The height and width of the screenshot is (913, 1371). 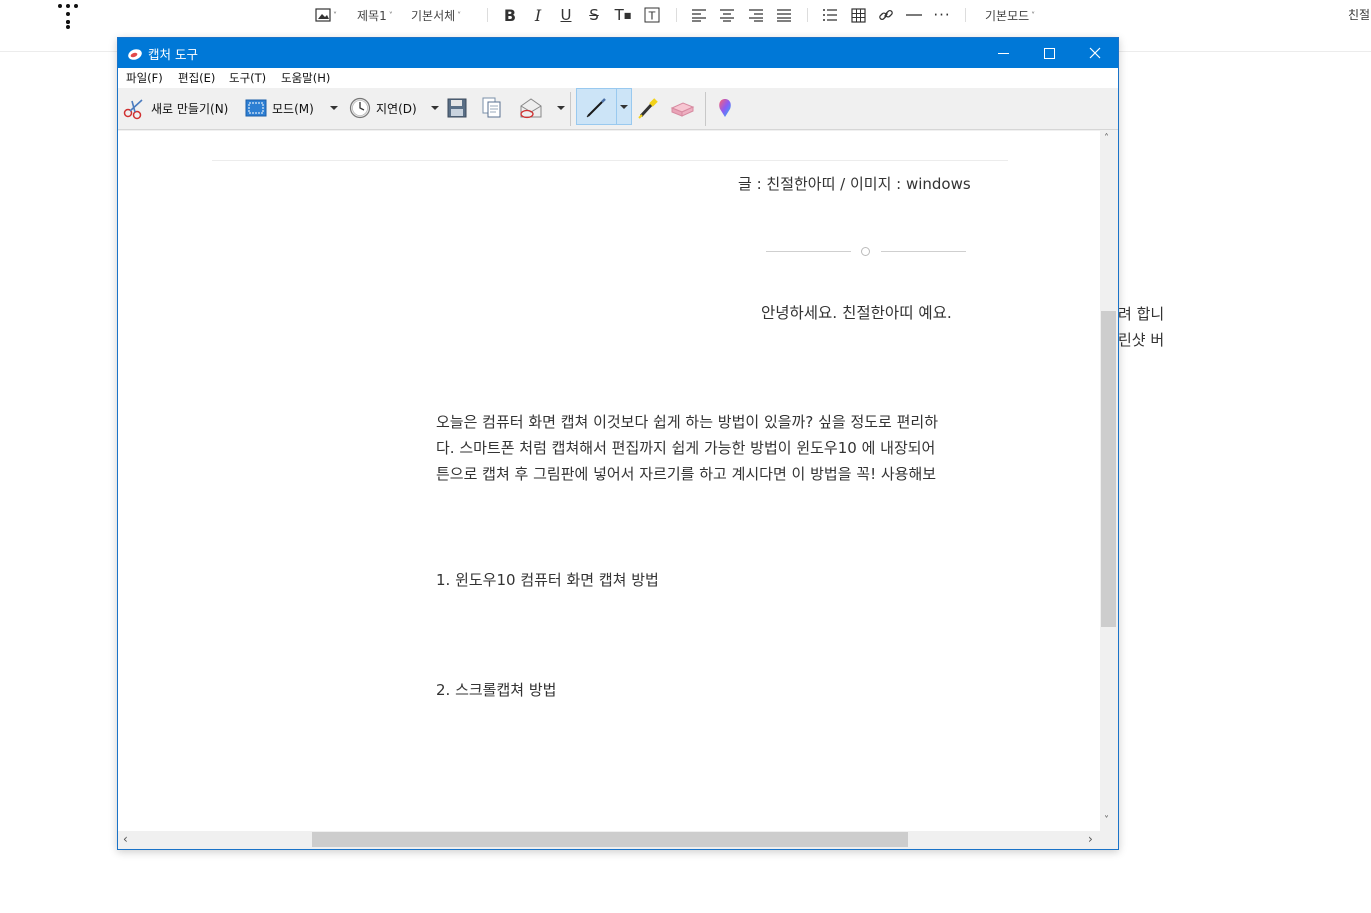 What do you see at coordinates (360, 108) in the screenshot?
I see `clock-icon` at bounding box center [360, 108].